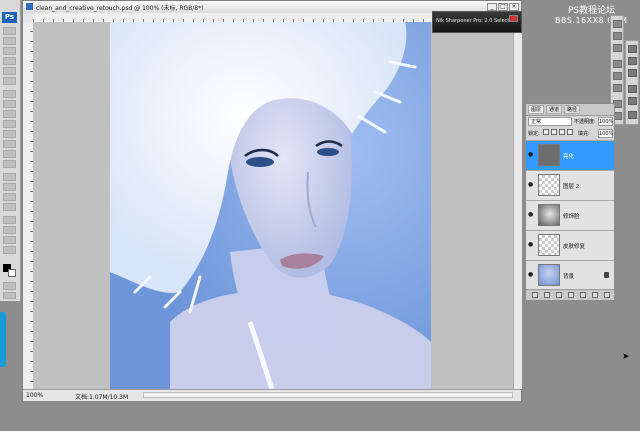 The height and width of the screenshot is (431, 640). I want to click on background-color-swatch, so click(12, 273).